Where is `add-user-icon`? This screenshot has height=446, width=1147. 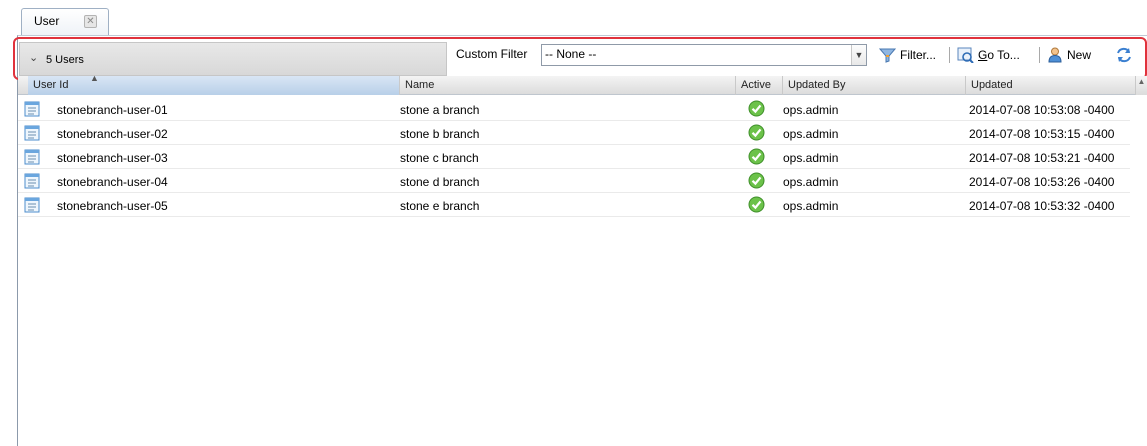
add-user-icon is located at coordinates (1055, 55).